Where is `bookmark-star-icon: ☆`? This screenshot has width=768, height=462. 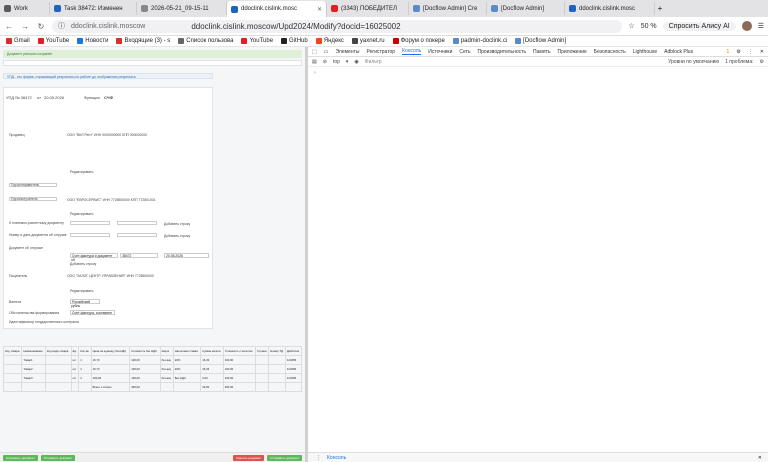 bookmark-star-icon: ☆ is located at coordinates (631, 26).